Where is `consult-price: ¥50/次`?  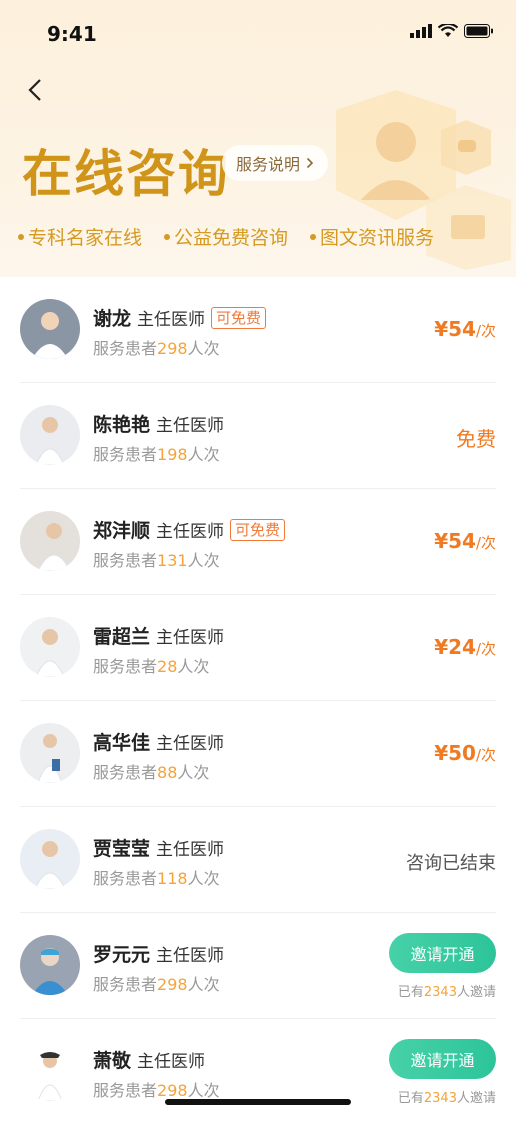
consult-price: ¥50/次 is located at coordinates (465, 753).